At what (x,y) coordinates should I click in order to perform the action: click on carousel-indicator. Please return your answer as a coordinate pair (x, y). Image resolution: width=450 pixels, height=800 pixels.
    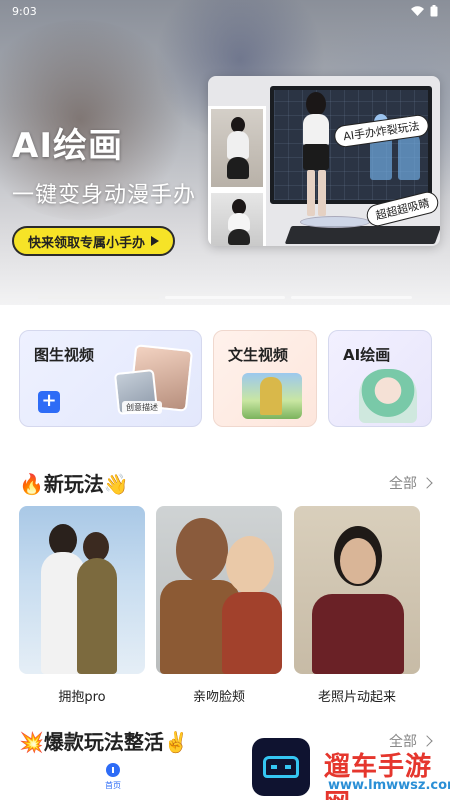
    Looking at the image, I should click on (225, 297).